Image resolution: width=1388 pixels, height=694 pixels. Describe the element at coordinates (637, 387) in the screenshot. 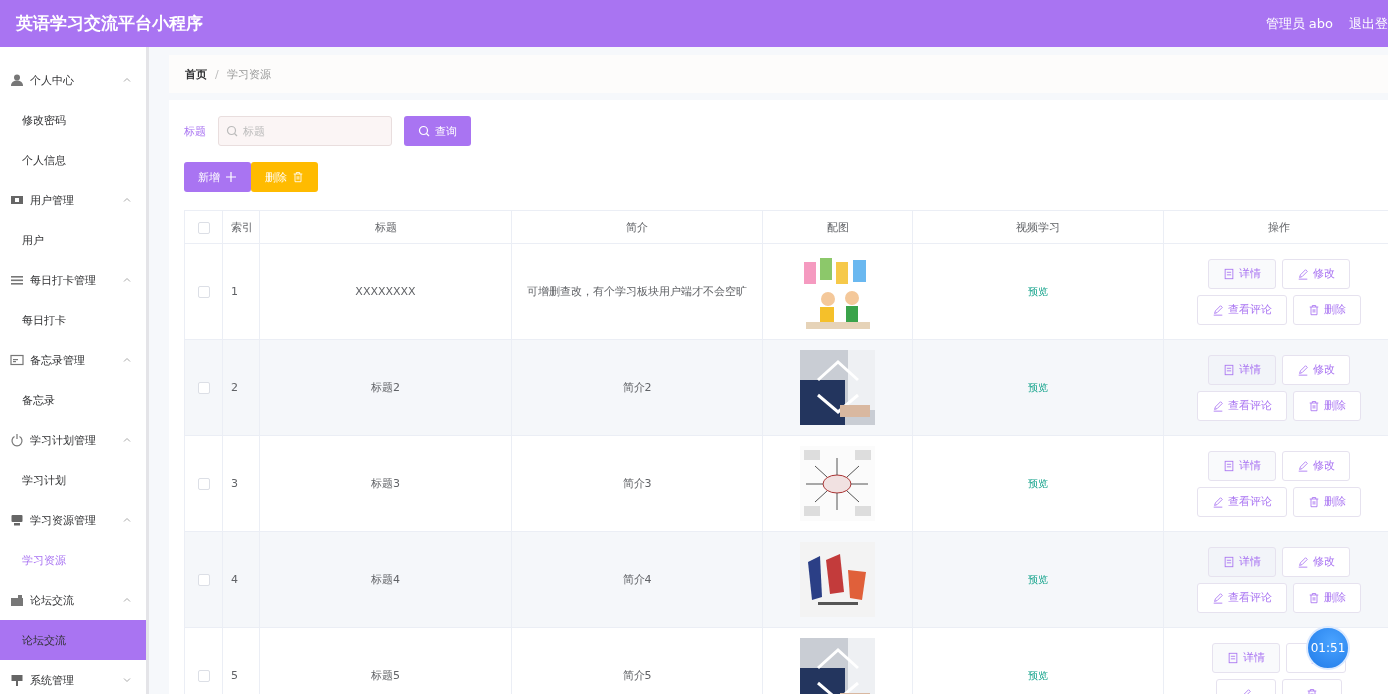

I see `table-cell: 简介2` at that location.